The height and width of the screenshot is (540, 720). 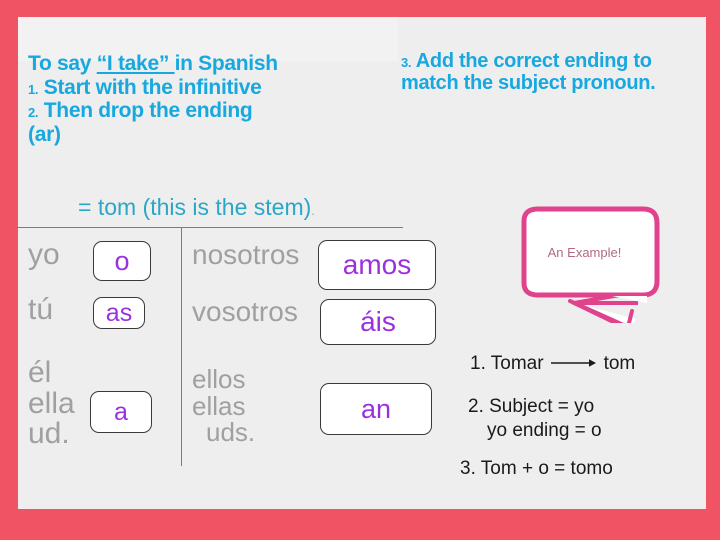 What do you see at coordinates (219, 379) in the screenshot?
I see `pronoun-label-ellos: ellos` at bounding box center [219, 379].